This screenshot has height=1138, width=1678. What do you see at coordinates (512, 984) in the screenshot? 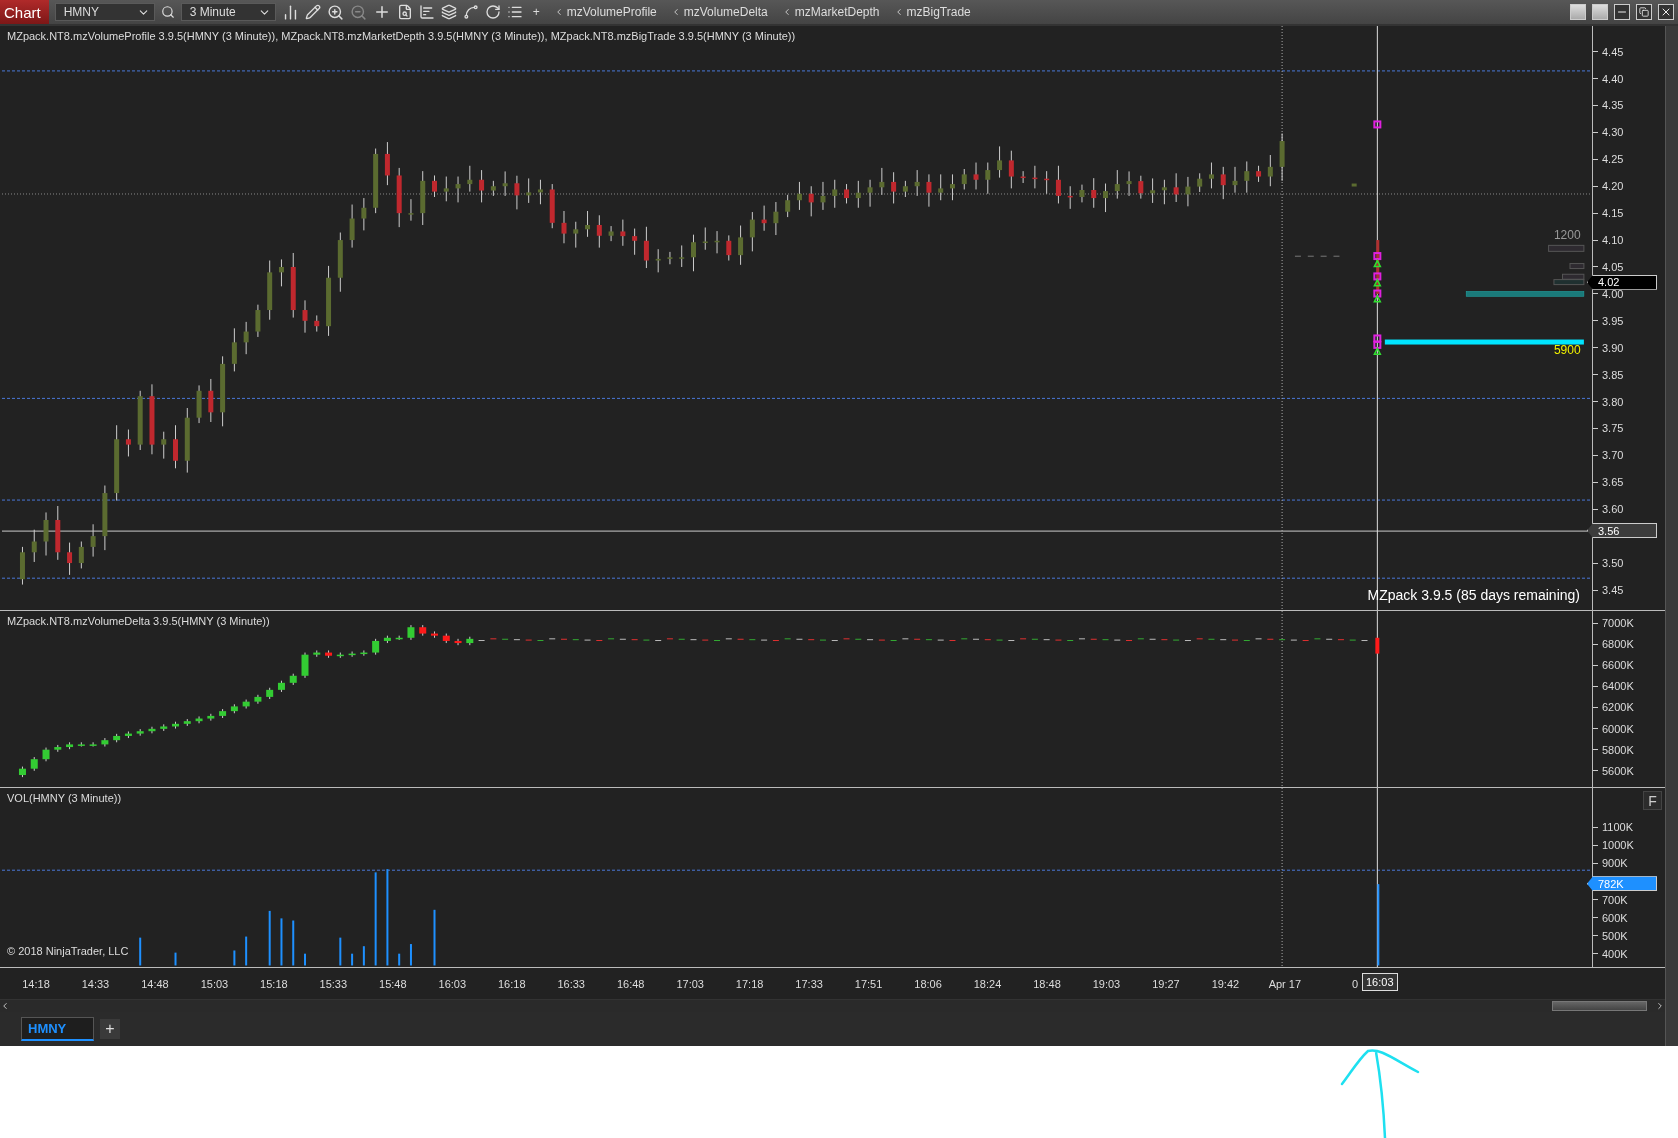
I see `time-axis-label: 16:18` at bounding box center [512, 984].